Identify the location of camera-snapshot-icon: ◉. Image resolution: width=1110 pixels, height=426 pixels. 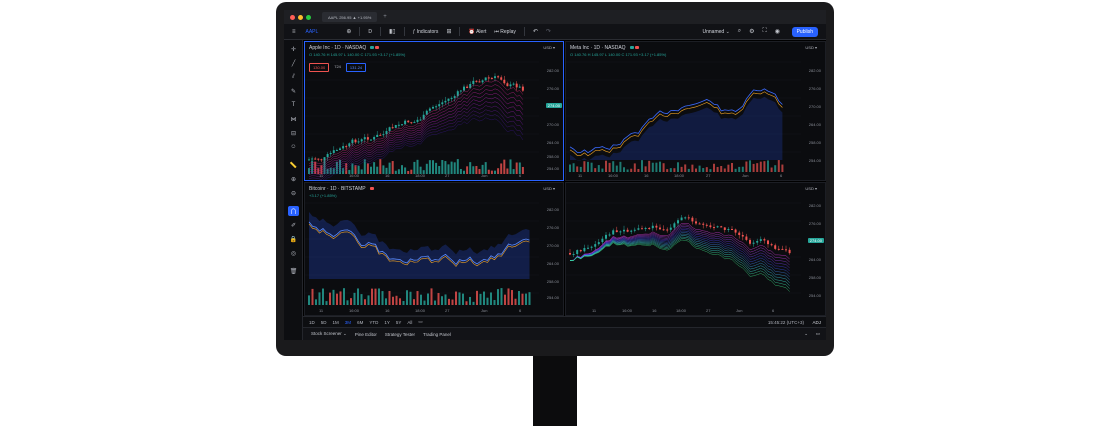
(777, 31).